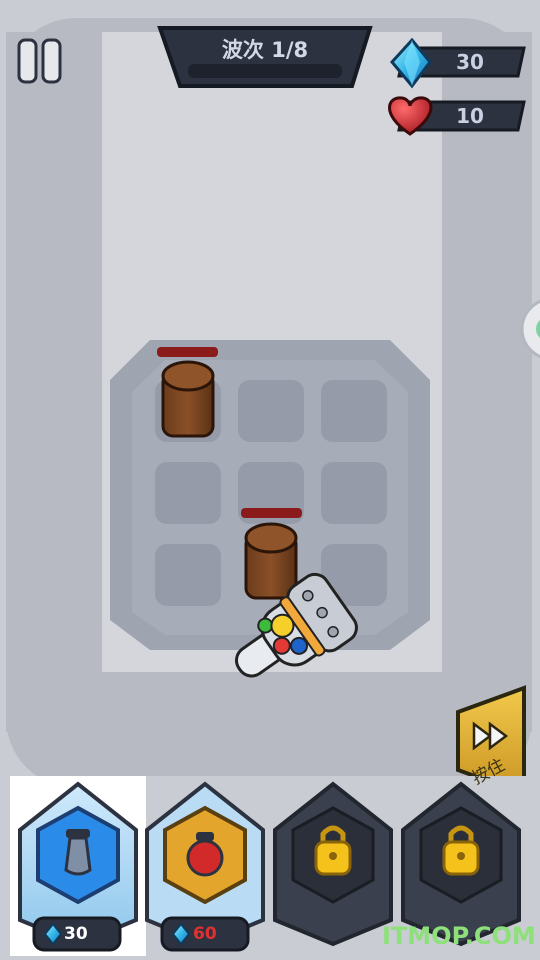 The width and height of the screenshot is (540, 960). What do you see at coordinates (470, 62) in the screenshot?
I see `gem-count: 30` at bounding box center [470, 62].